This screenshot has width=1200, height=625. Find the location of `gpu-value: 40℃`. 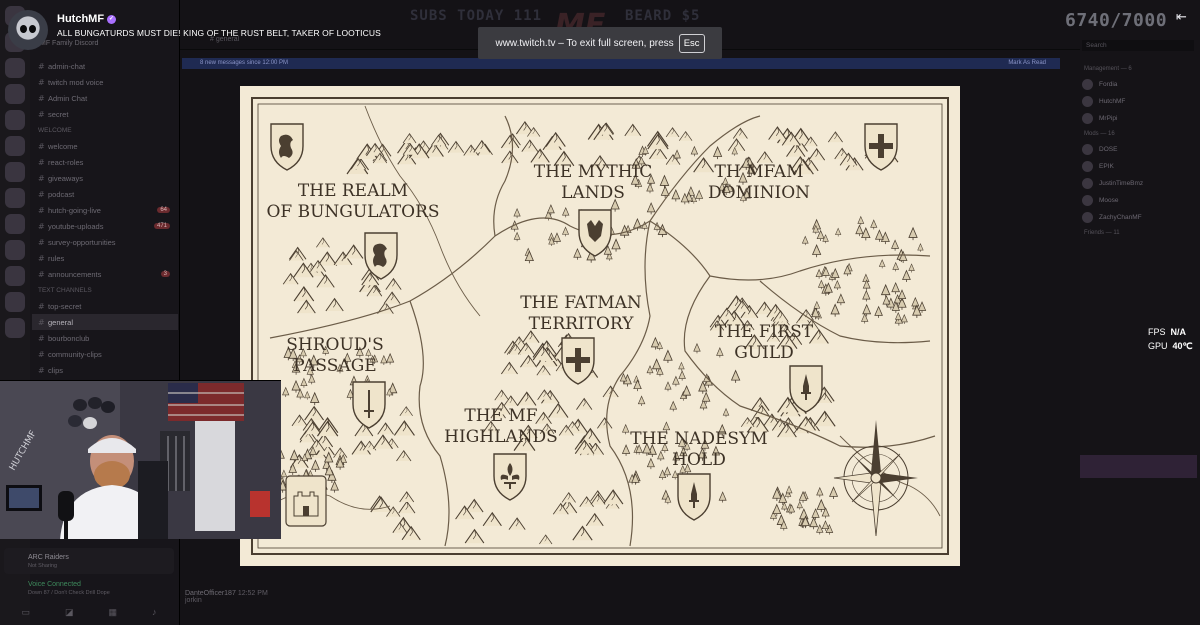

gpu-value: 40℃ is located at coordinates (1182, 346).